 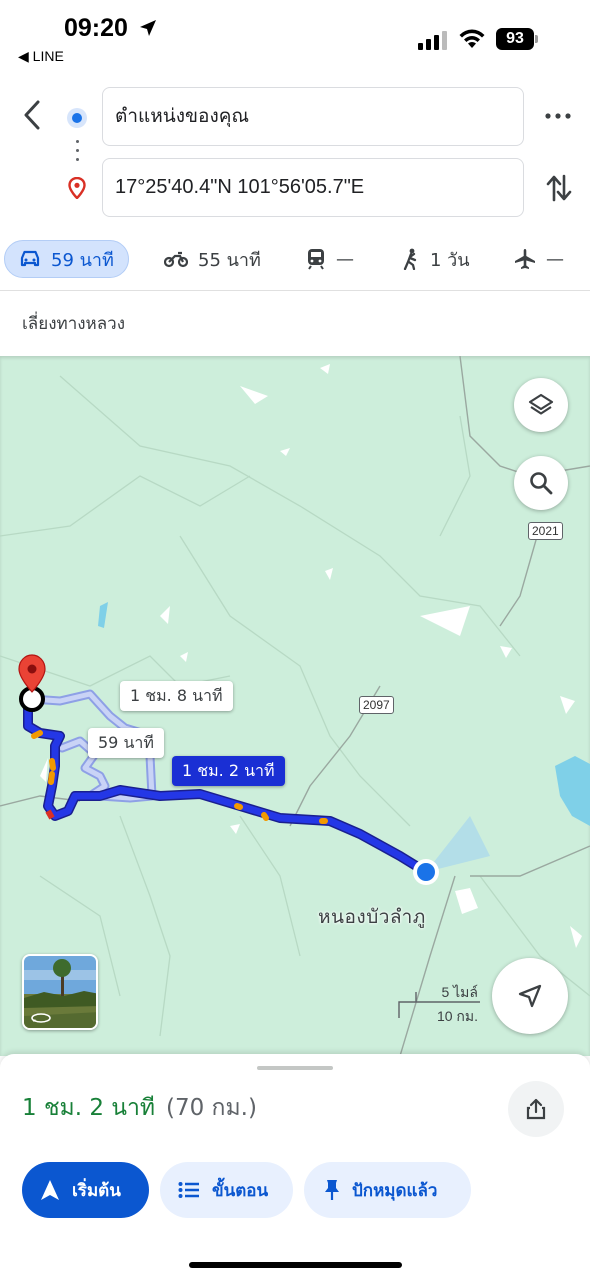 I want to click on battery-tip, so click(x=536, y=39).